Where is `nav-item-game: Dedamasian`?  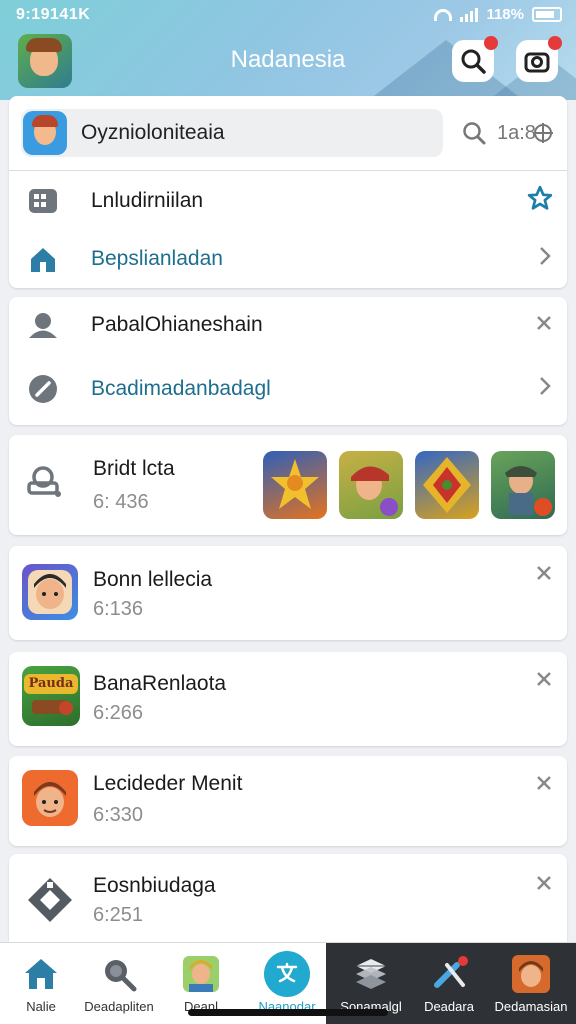
nav-item-game: Dedamasian is located at coordinates (531, 983).